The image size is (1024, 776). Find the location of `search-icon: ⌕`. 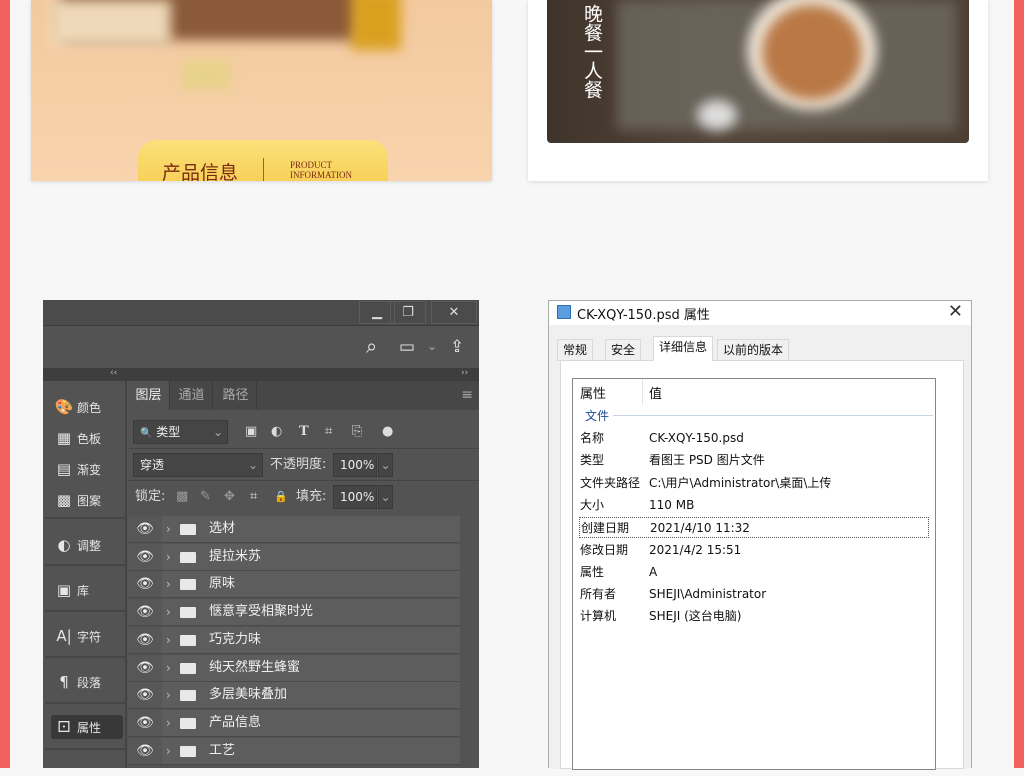

search-icon: ⌕ is located at coordinates (371, 346).